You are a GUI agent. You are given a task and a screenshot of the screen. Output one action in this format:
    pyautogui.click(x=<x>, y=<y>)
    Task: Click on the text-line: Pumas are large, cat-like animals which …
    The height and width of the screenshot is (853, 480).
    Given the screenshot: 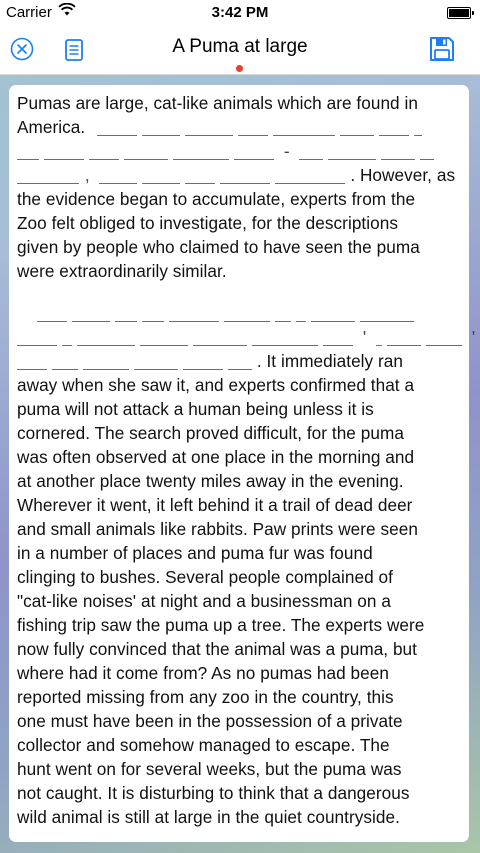 What is the action you would take?
    pyautogui.click(x=217, y=103)
    